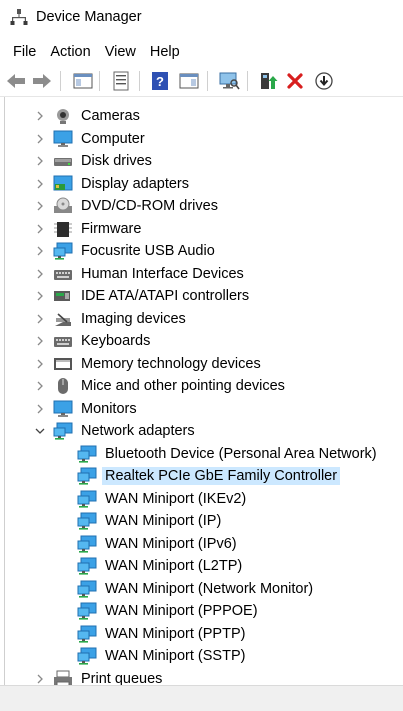 The image size is (403, 711). I want to click on tree-category: Mice and other pointing devices, so click(204, 386).